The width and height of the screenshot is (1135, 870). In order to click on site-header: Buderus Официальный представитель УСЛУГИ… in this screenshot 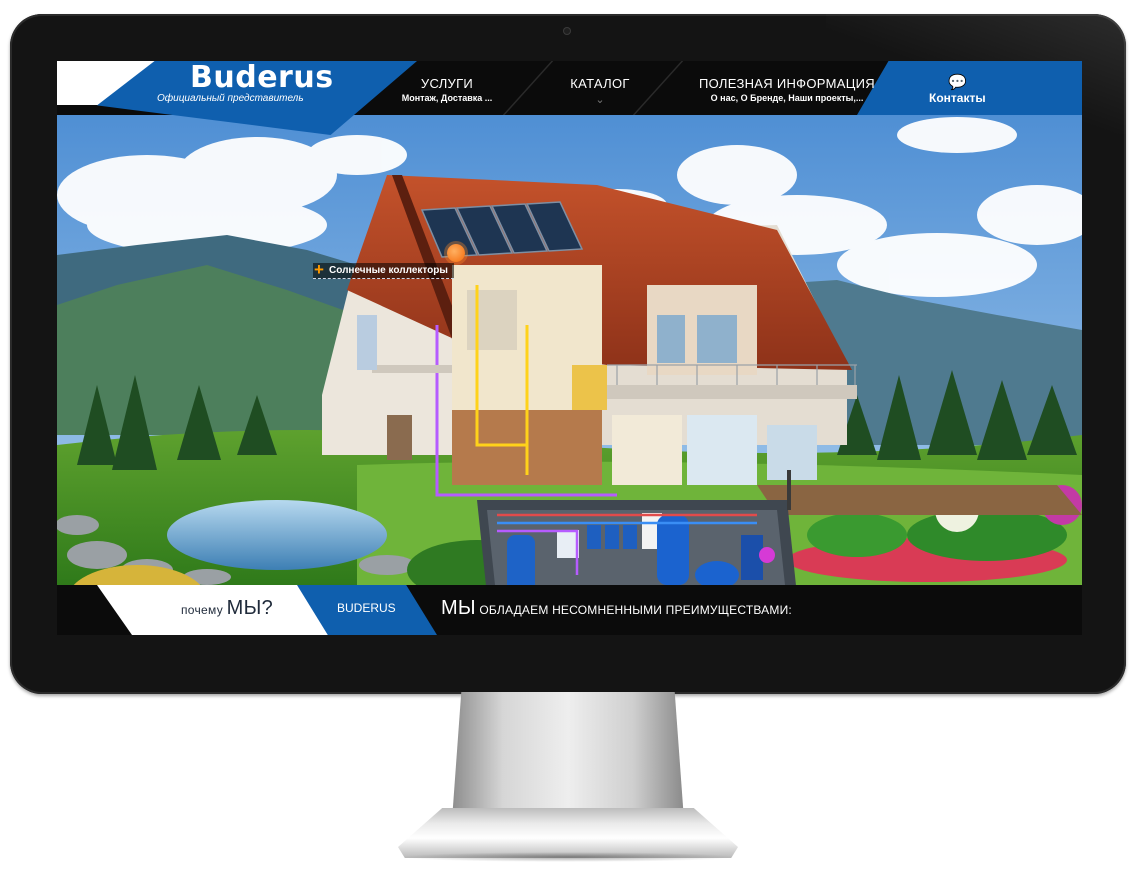, I will do `click(569, 98)`.